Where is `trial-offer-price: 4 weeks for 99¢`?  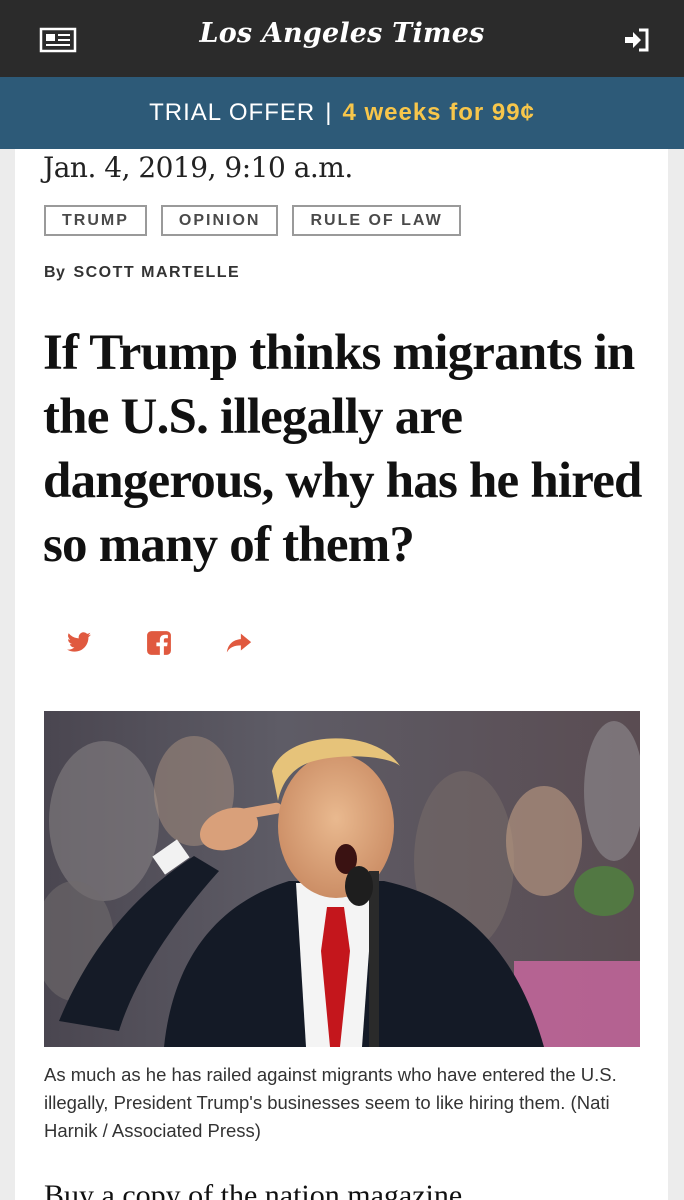
trial-offer-price: 4 weeks for 99¢ is located at coordinates (438, 112).